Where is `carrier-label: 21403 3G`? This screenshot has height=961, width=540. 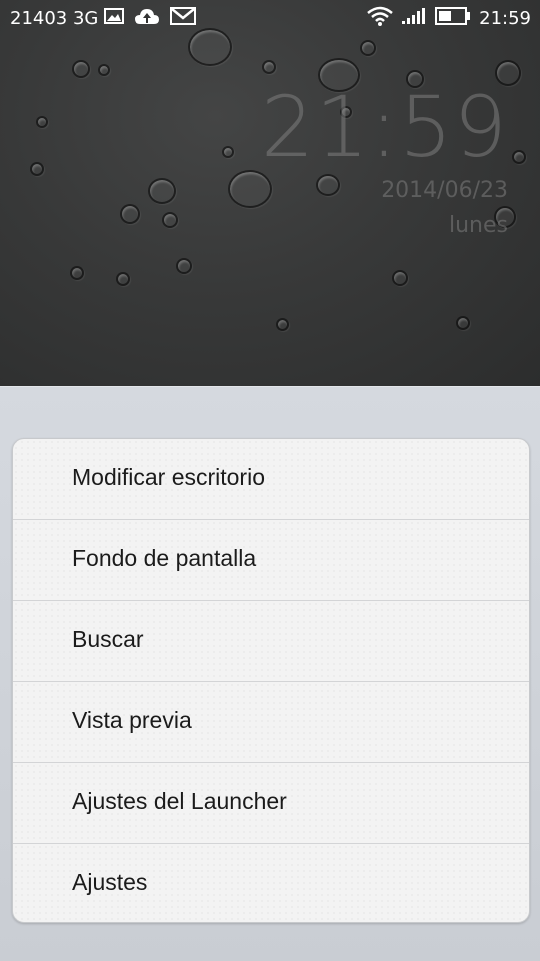
carrier-label: 21403 3G is located at coordinates (54, 18).